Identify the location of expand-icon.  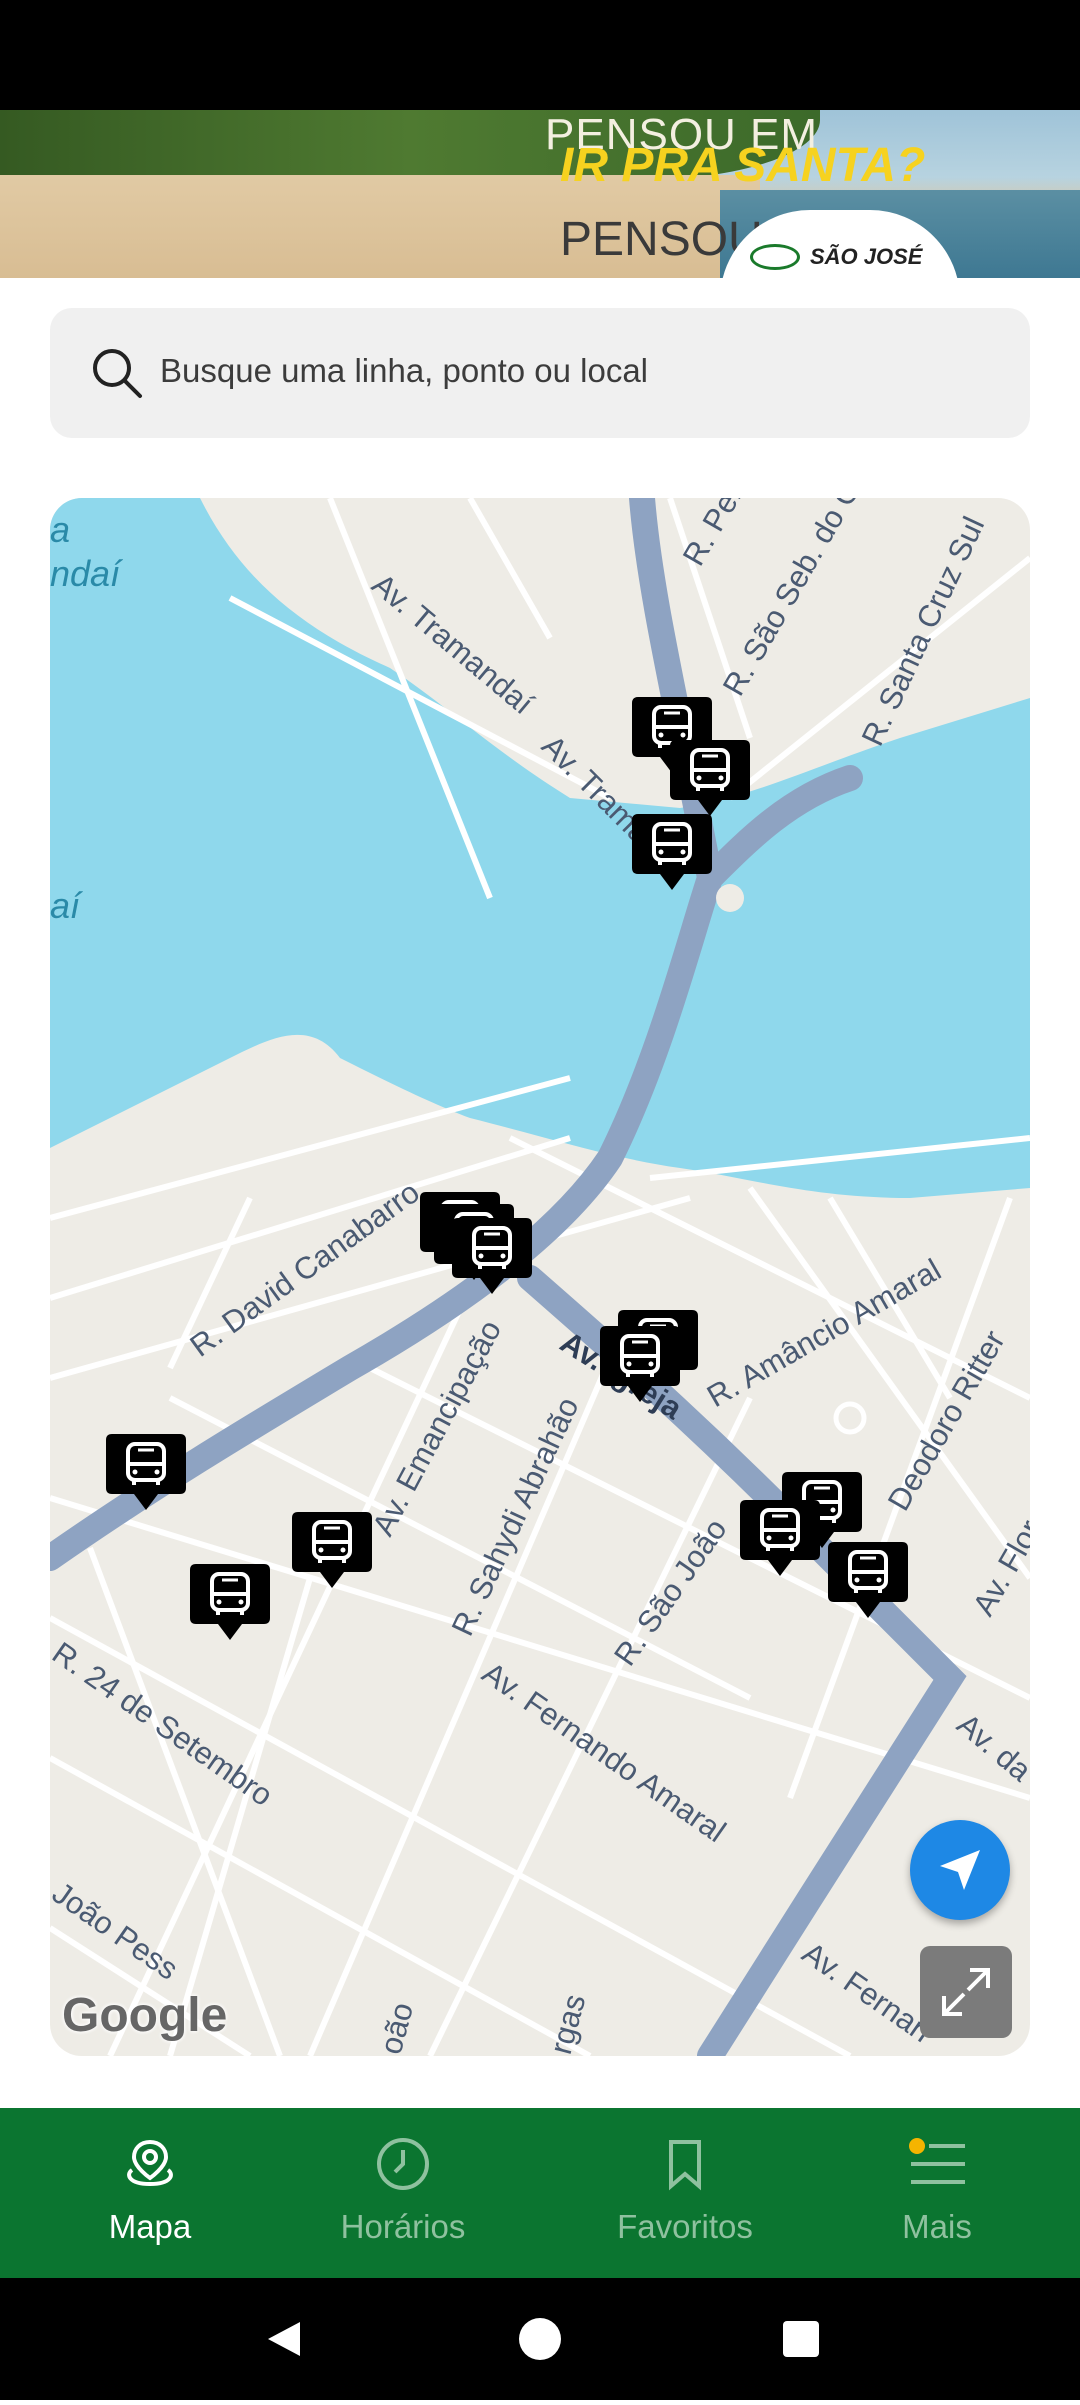
(966, 1992).